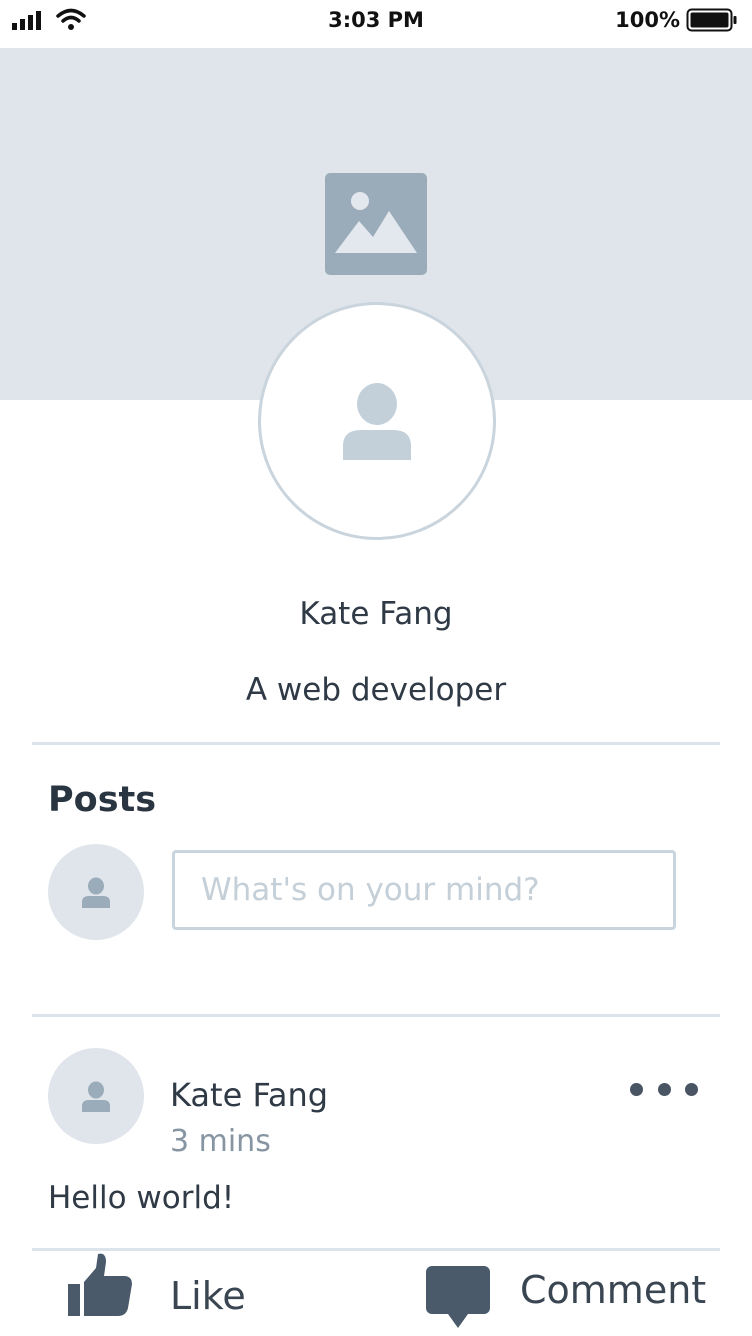 The width and height of the screenshot is (752, 1336). Describe the element at coordinates (376, 24) in the screenshot. I see `status-bar: 3:03 PM 100%` at that location.